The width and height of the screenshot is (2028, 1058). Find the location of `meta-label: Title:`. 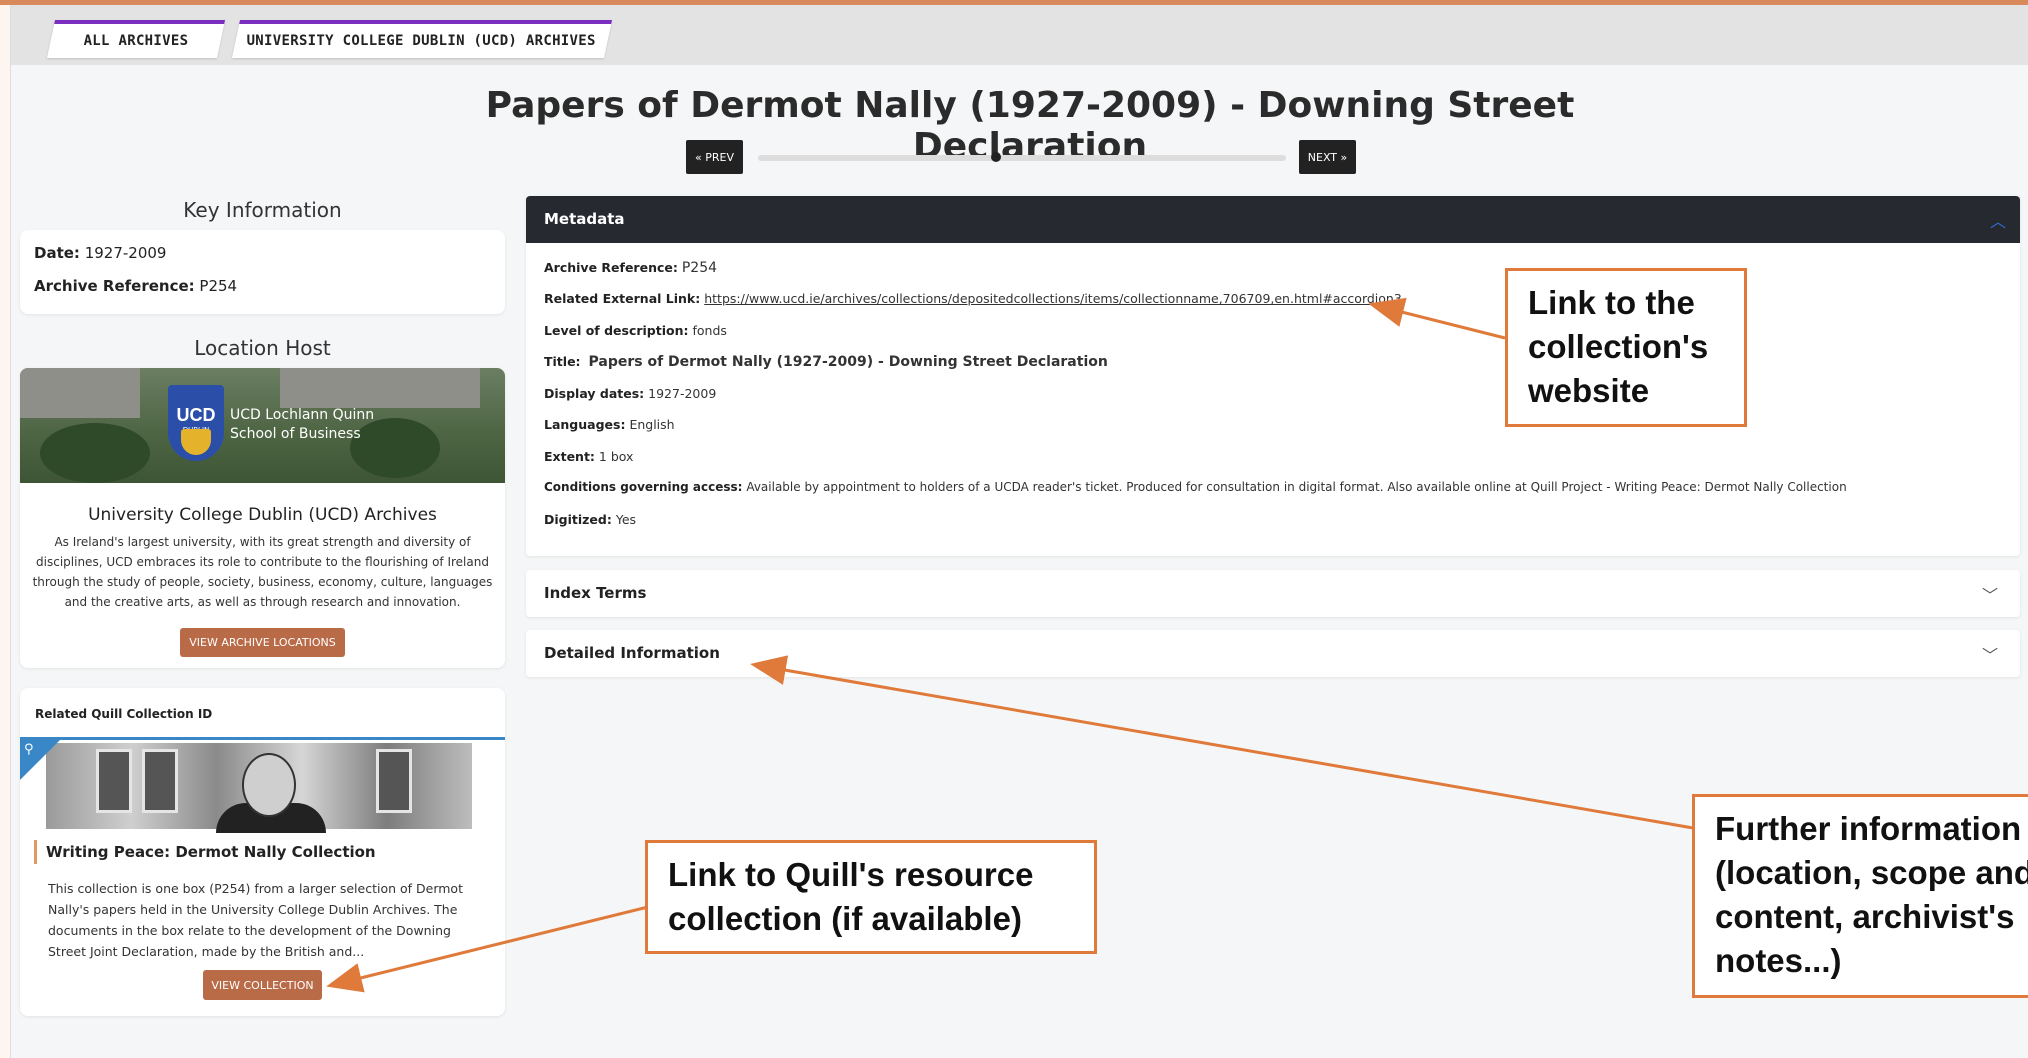

meta-label: Title: is located at coordinates (562, 361).